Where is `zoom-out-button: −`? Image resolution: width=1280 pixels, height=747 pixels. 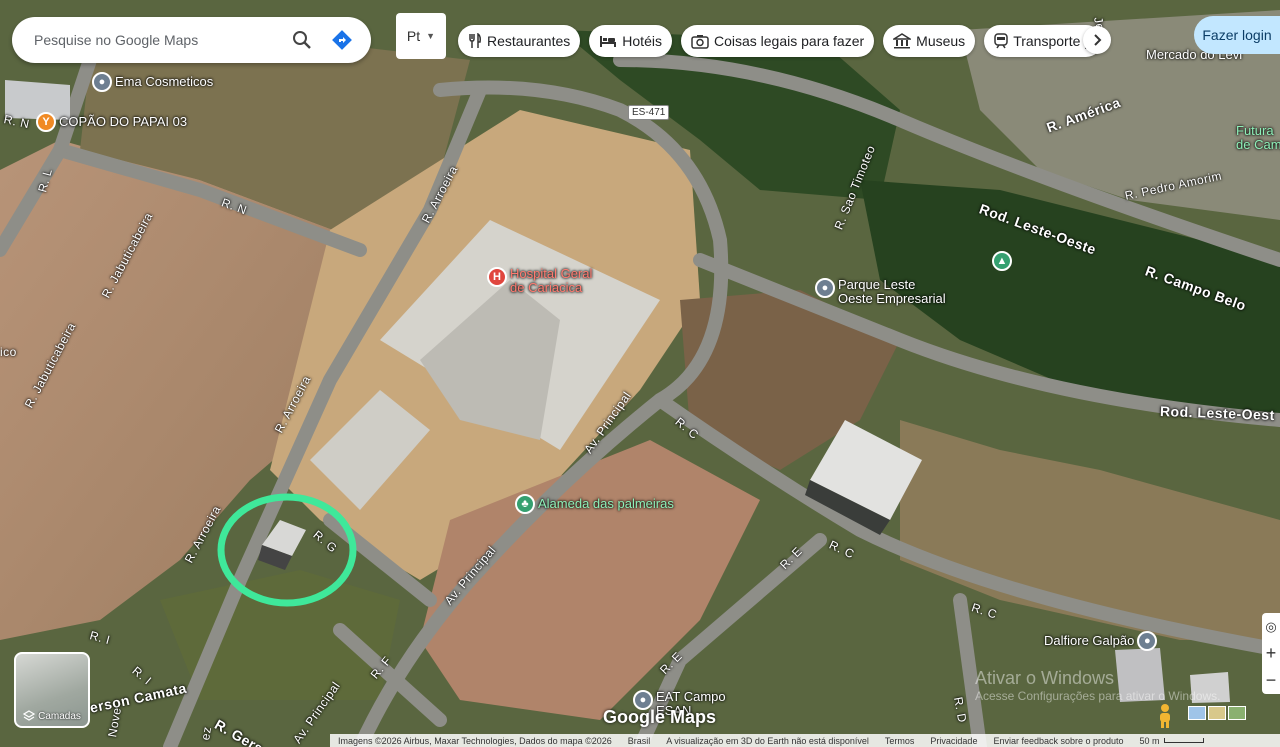
zoom-out-button: − is located at coordinates (1271, 680).